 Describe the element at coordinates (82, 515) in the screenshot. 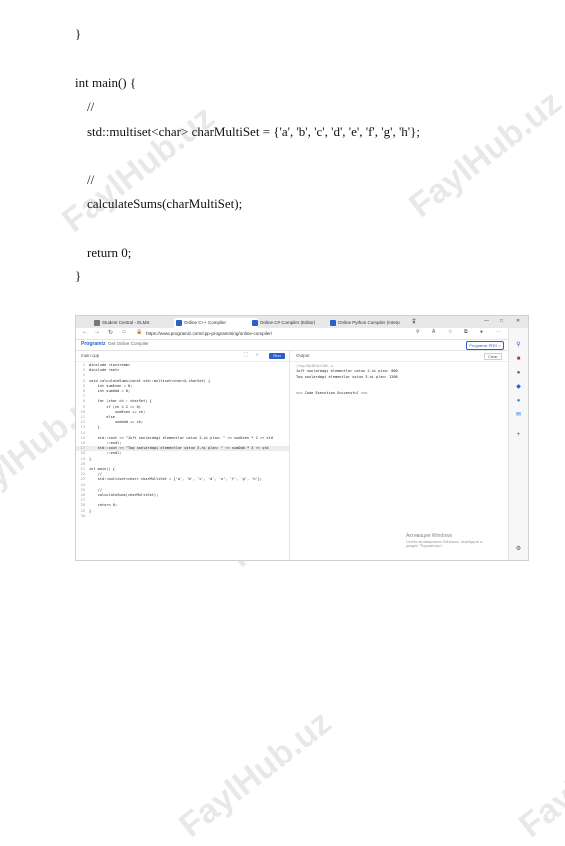

I see `line-number: 30` at that location.